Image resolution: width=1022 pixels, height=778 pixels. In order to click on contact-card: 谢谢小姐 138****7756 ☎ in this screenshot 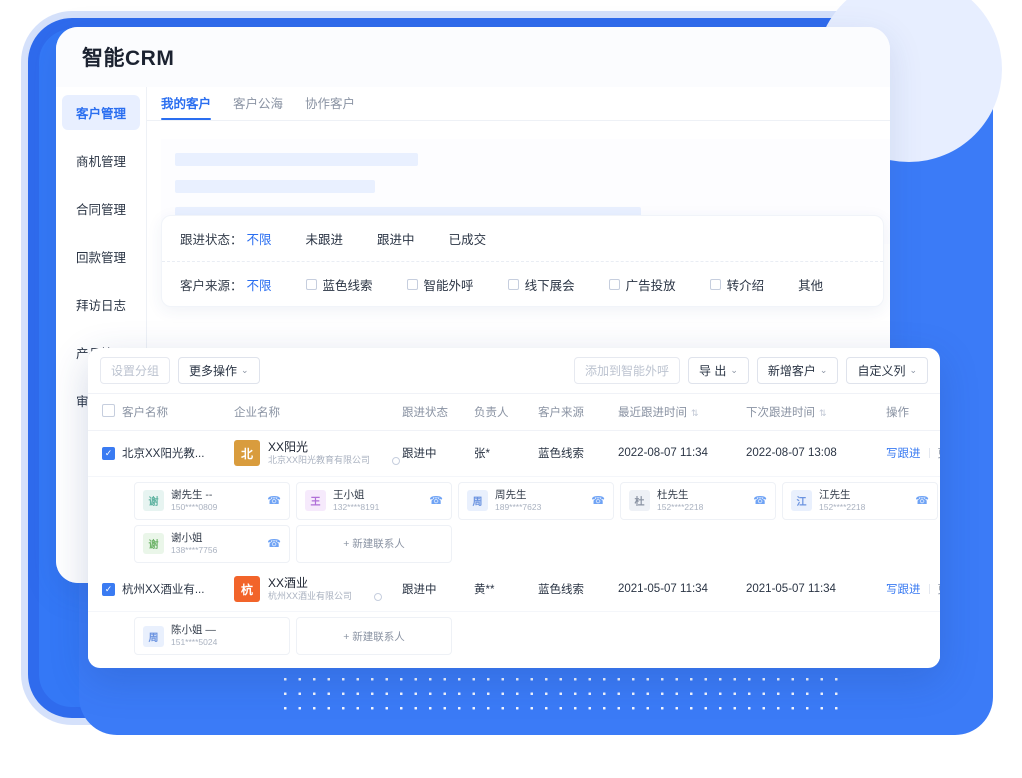, I will do `click(212, 543)`.